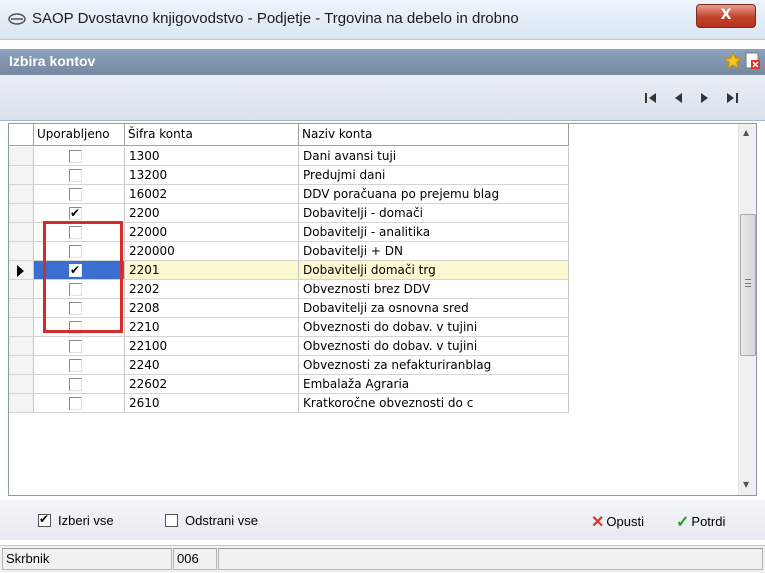  What do you see at coordinates (753, 61) in the screenshot?
I see `document-icon` at bounding box center [753, 61].